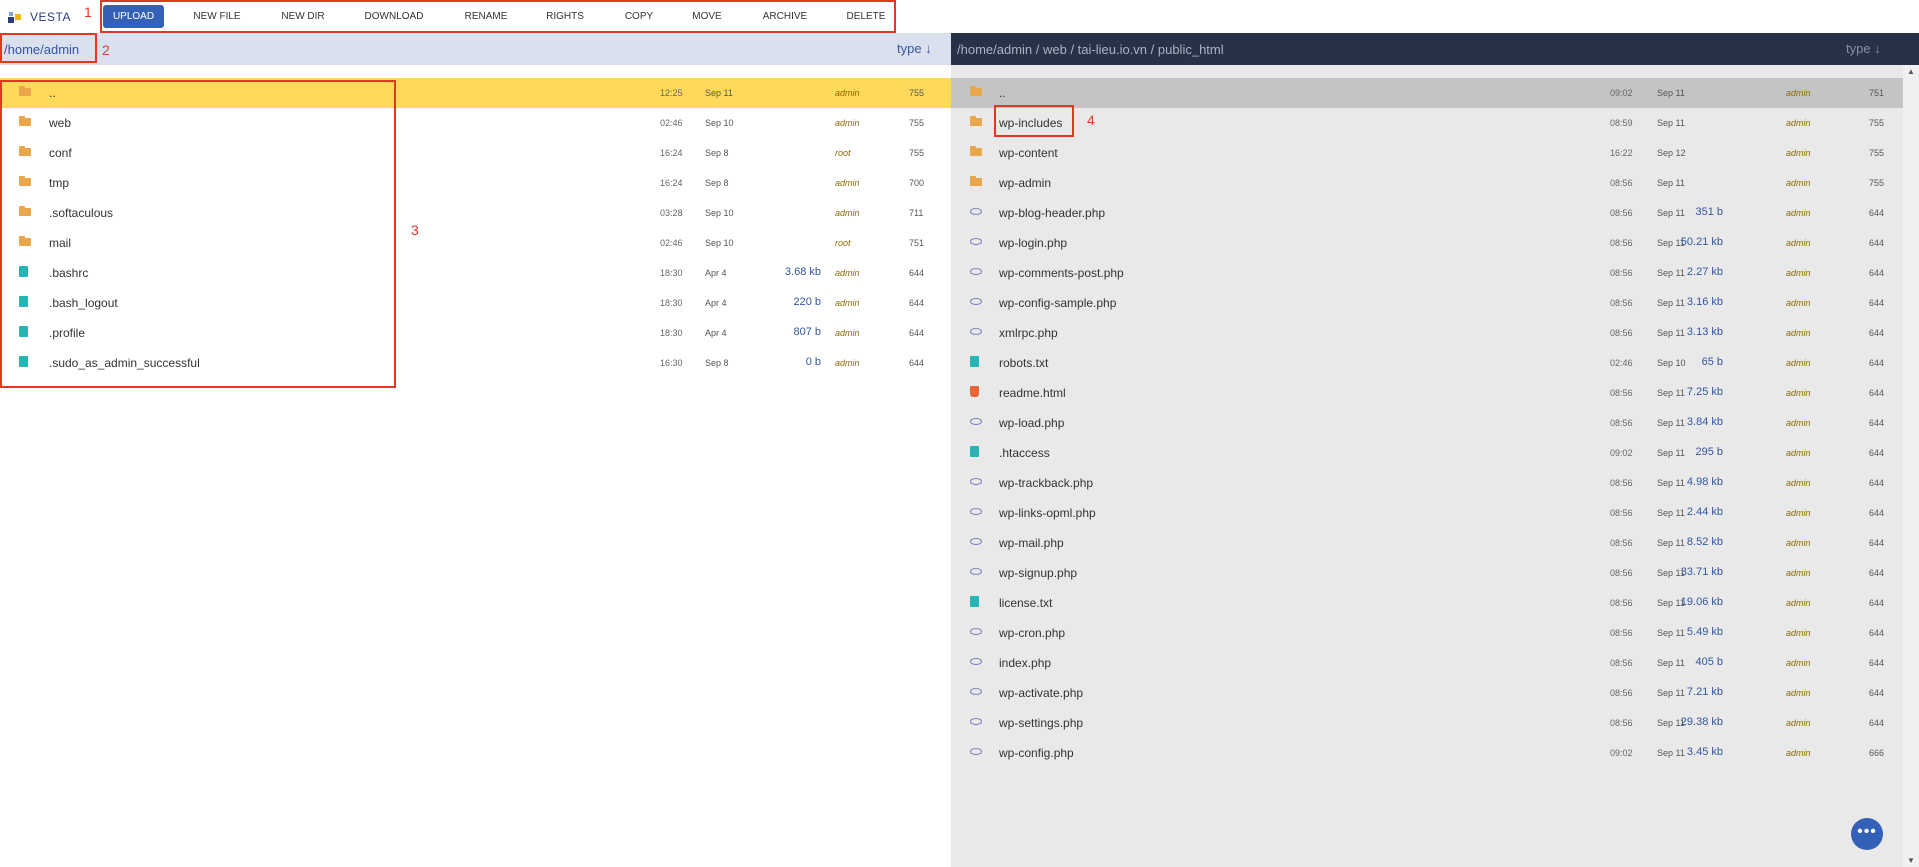 This screenshot has height=867, width=1919. What do you see at coordinates (1041, 693) in the screenshot?
I see `file-name: wp-activate.php` at bounding box center [1041, 693].